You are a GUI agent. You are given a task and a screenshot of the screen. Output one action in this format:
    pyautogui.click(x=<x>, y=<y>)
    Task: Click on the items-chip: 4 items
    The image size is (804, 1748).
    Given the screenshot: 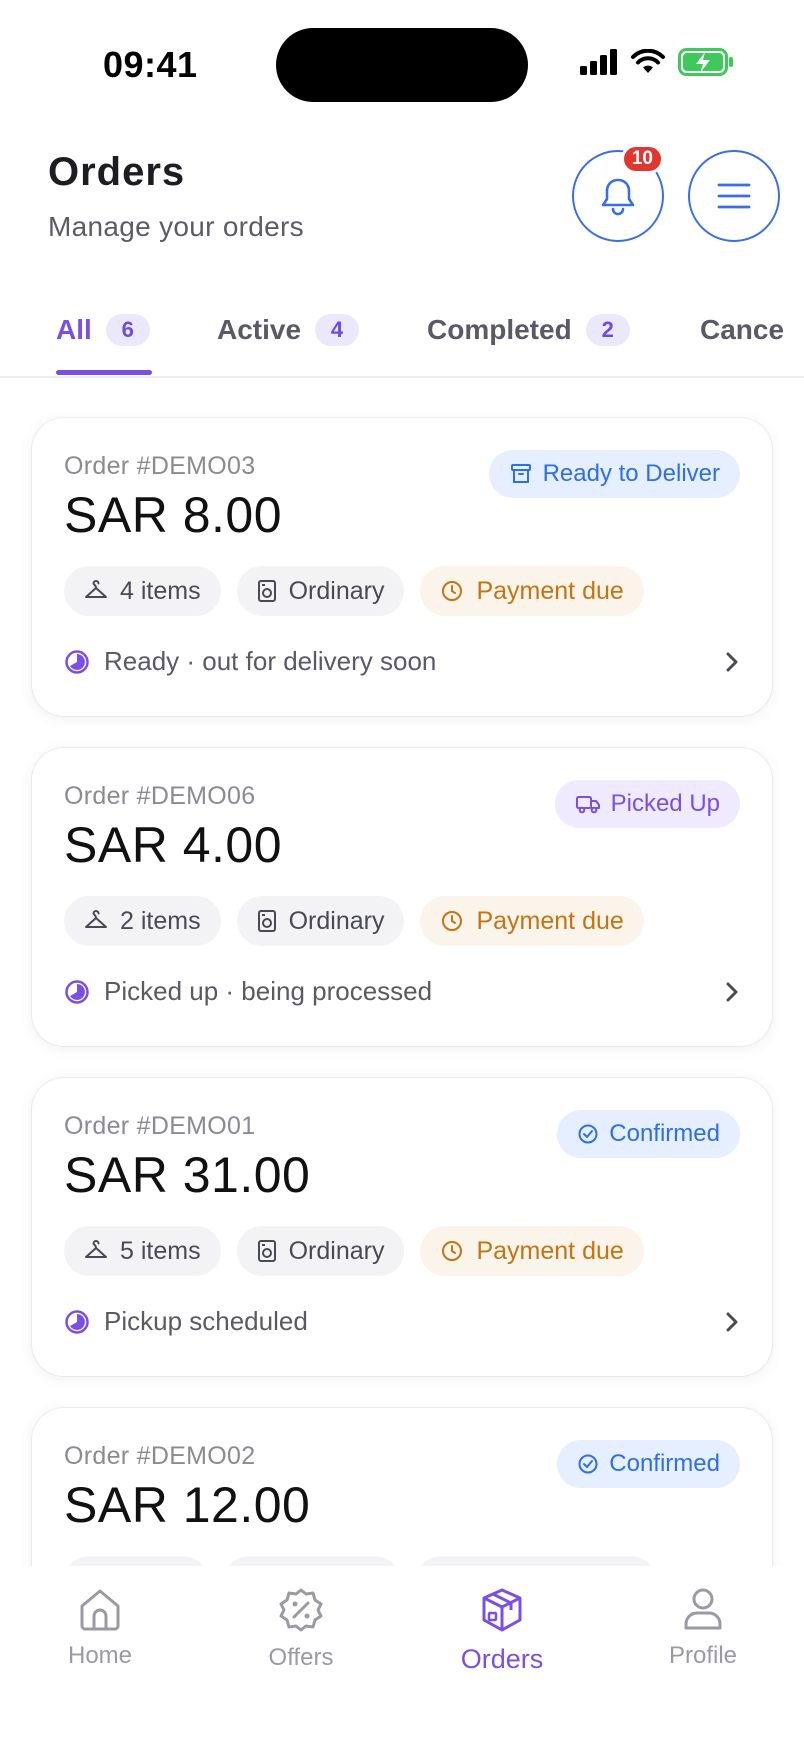 What is the action you would take?
    pyautogui.click(x=142, y=591)
    